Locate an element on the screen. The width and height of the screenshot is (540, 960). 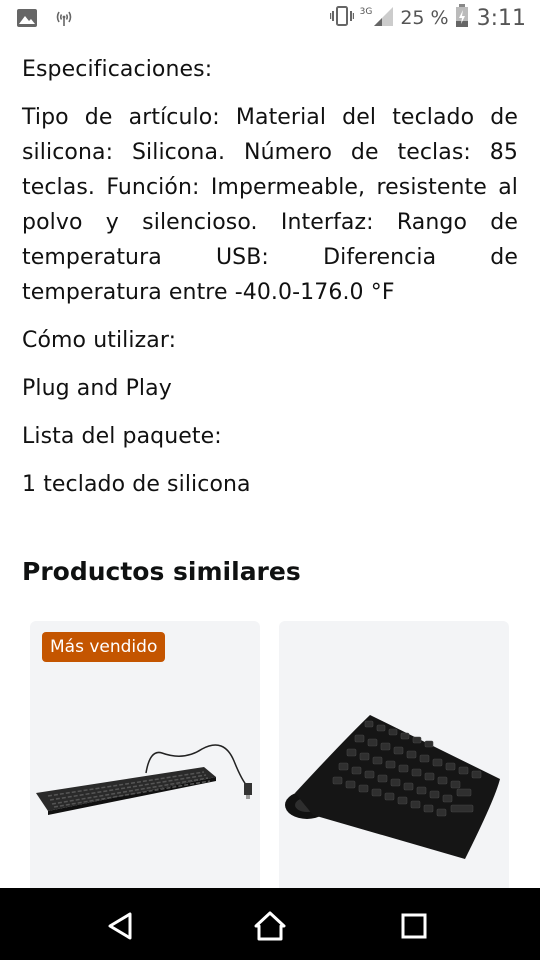
image-icon is located at coordinates (27, 20).